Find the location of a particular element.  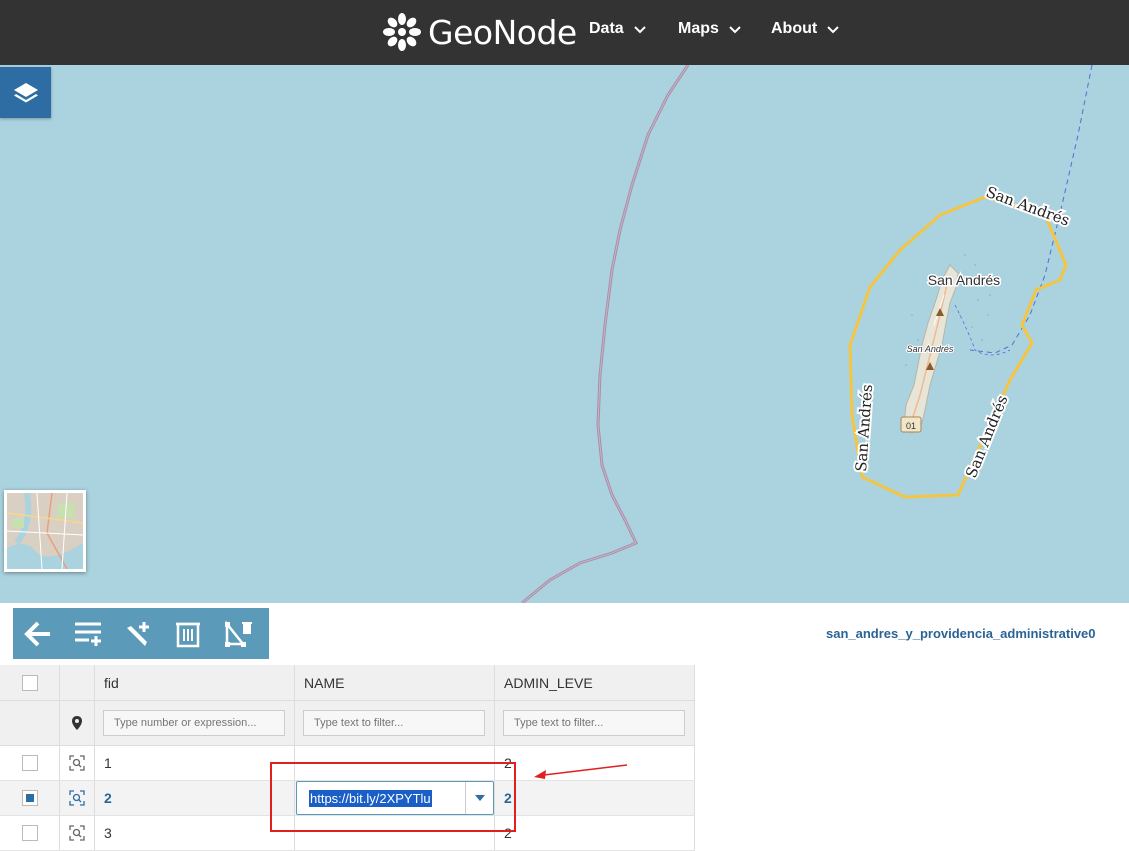

top-navbar: GeoNode Data Maps About is located at coordinates (564, 32).